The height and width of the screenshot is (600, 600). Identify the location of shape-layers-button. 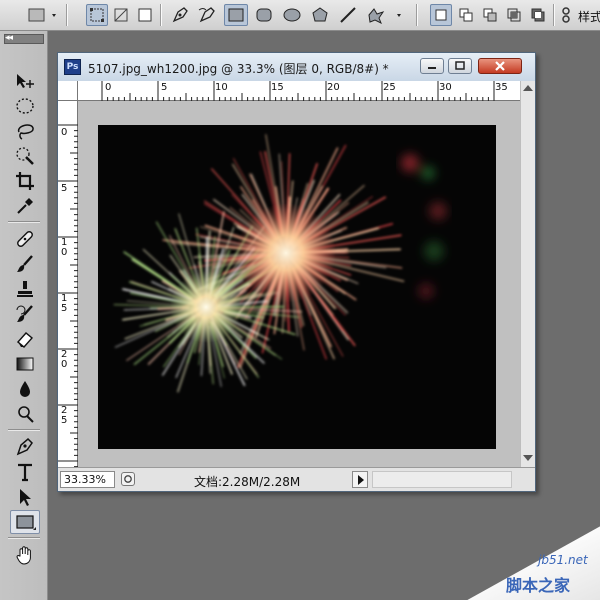
(97, 15).